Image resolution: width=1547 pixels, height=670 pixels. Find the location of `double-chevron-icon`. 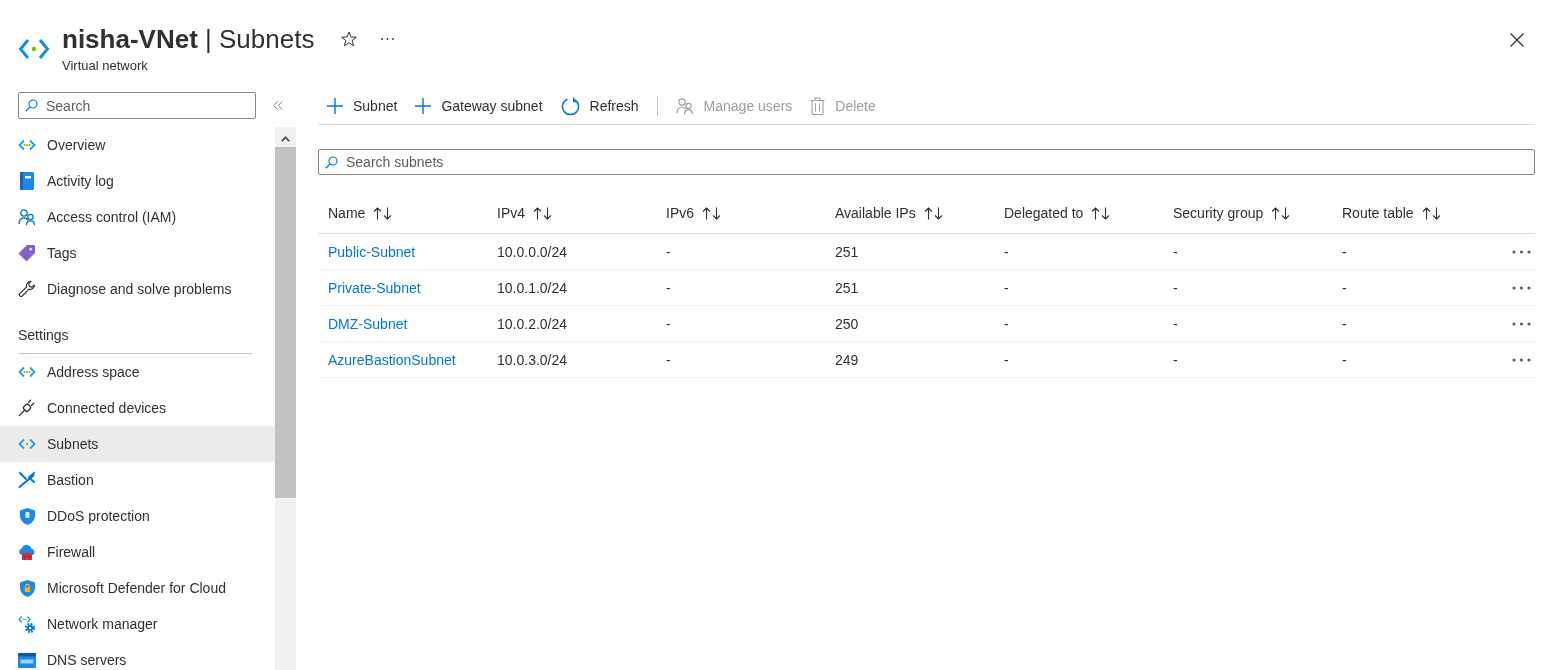

double-chevron-icon is located at coordinates (278, 105).